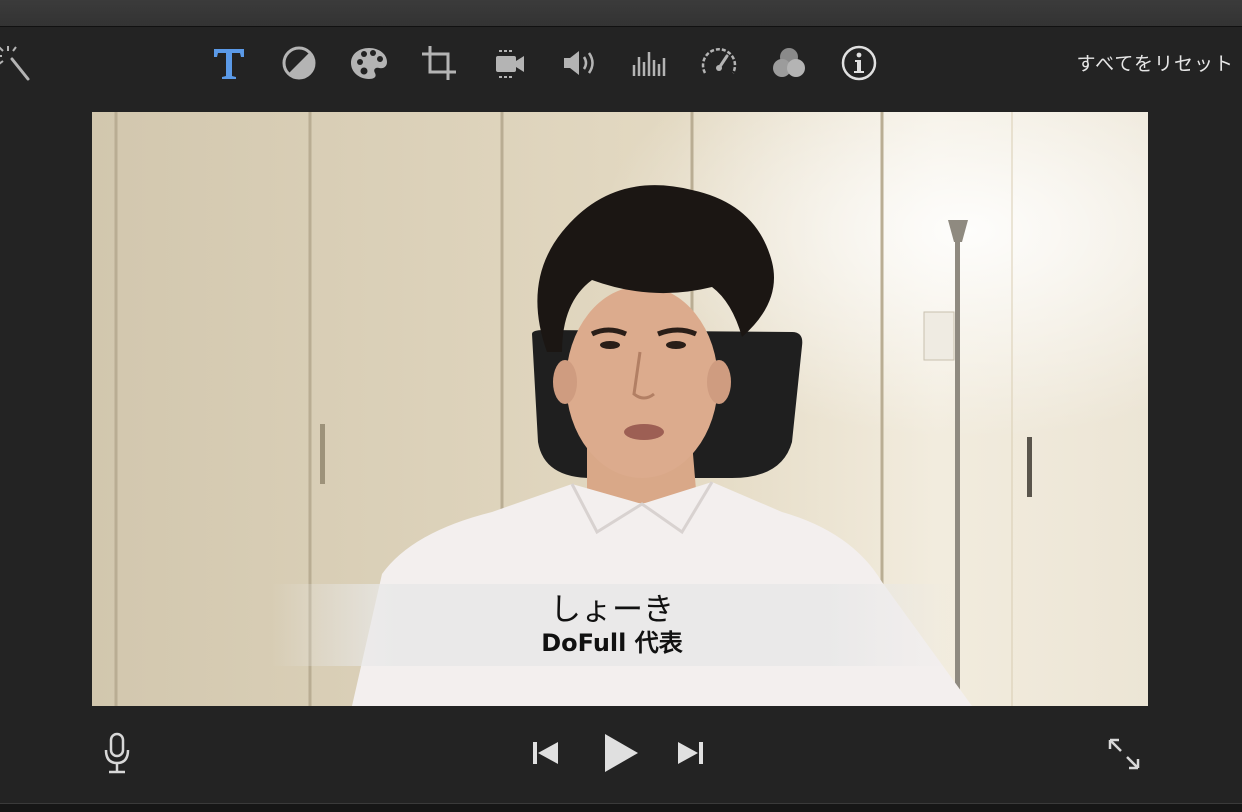  What do you see at coordinates (719, 63) in the screenshot?
I see `speed-gauge-icon` at bounding box center [719, 63].